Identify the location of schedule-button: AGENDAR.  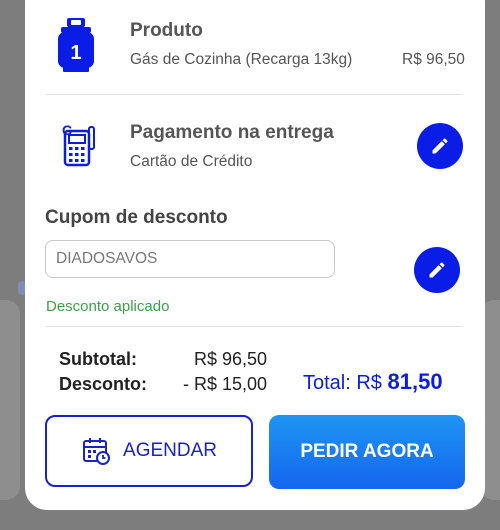
(149, 451).